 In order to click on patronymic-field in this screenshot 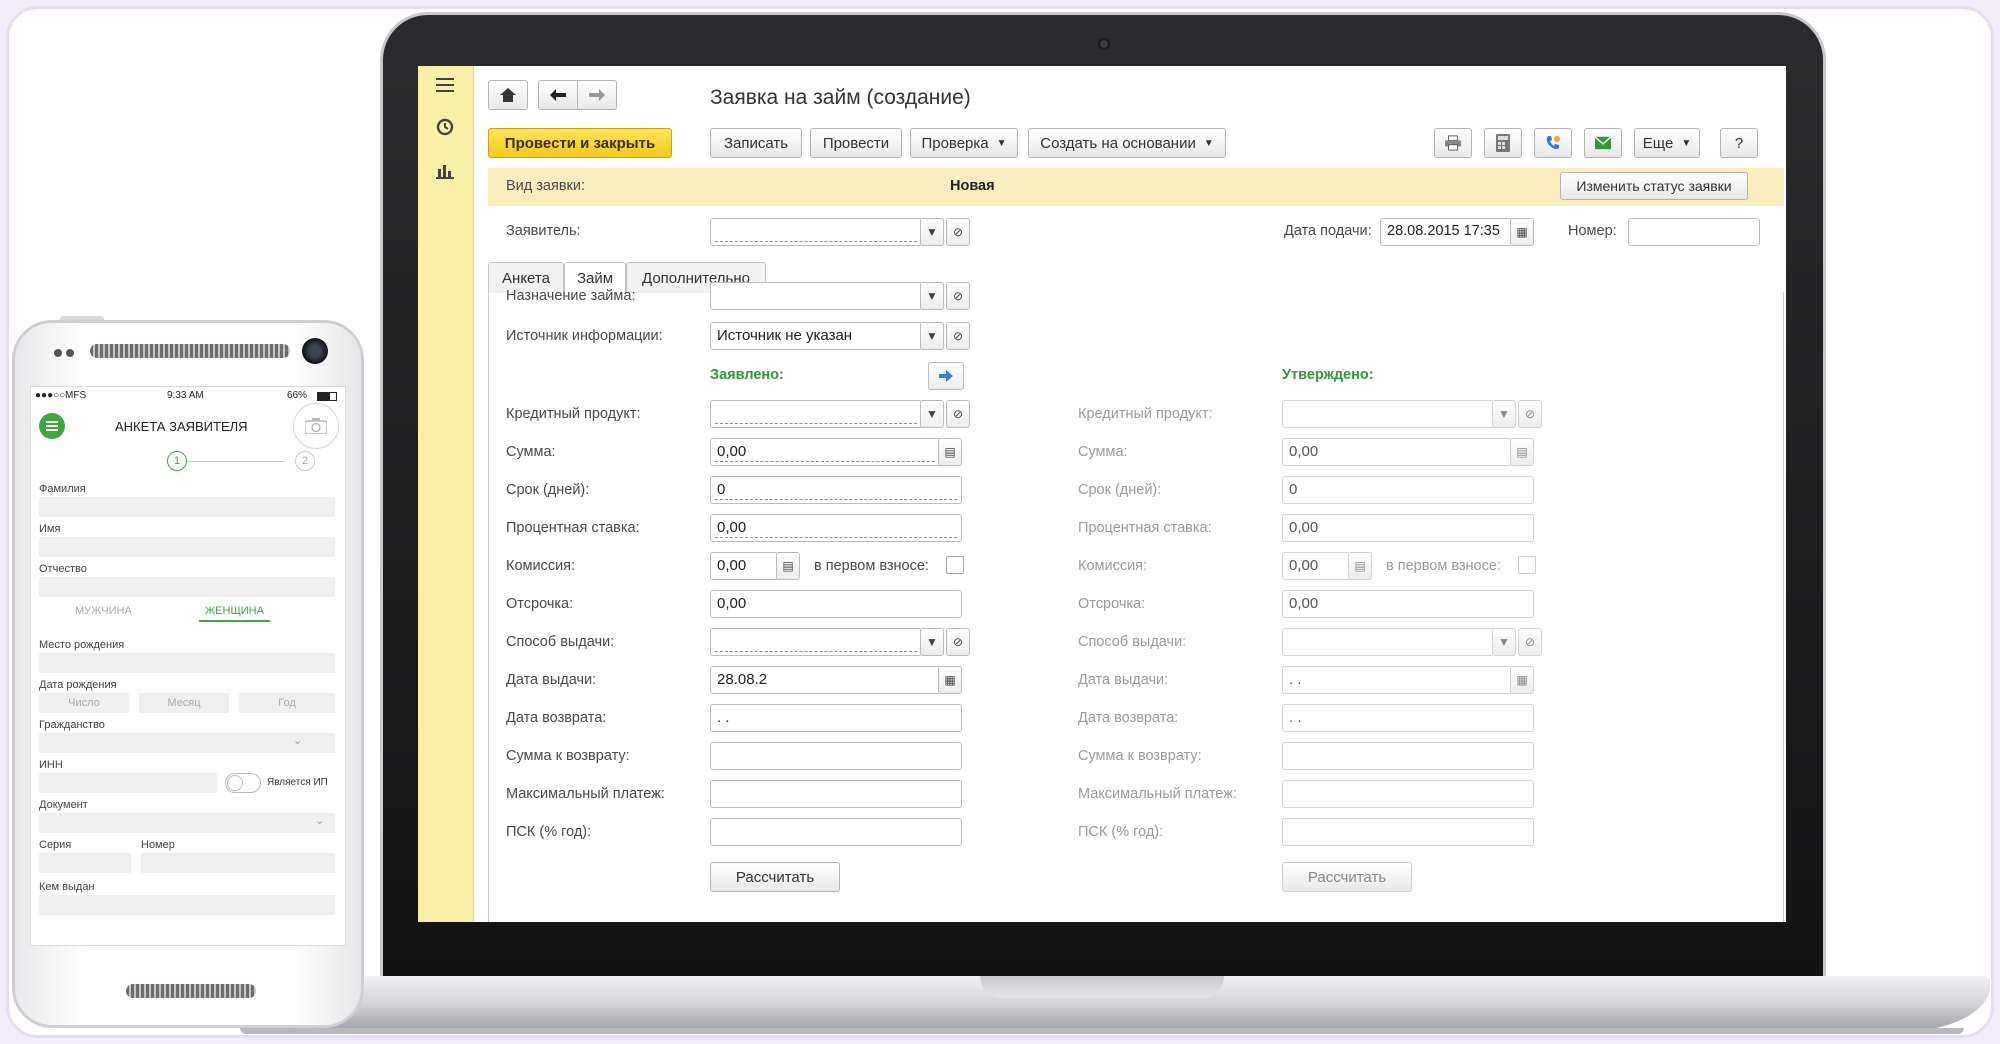, I will do `click(187, 587)`.